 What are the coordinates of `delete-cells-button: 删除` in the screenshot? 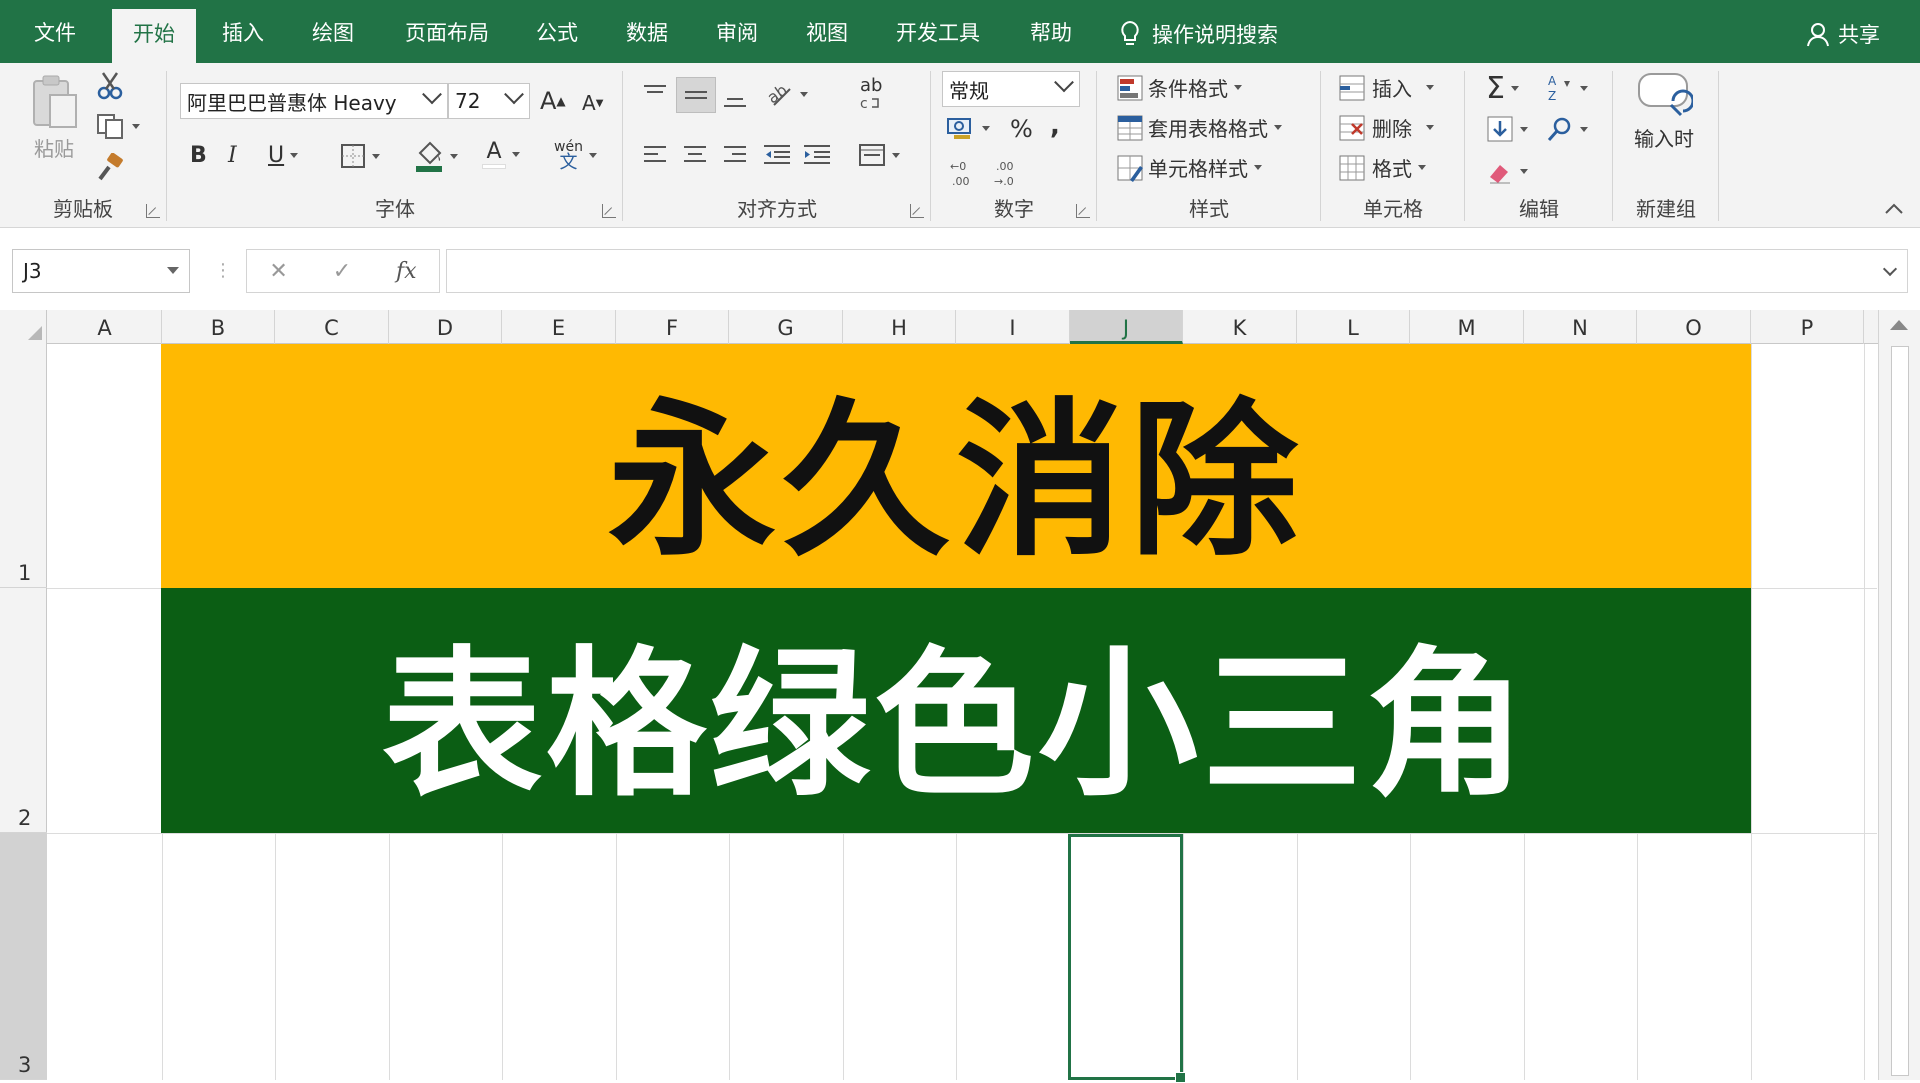 It's located at (1386, 127).